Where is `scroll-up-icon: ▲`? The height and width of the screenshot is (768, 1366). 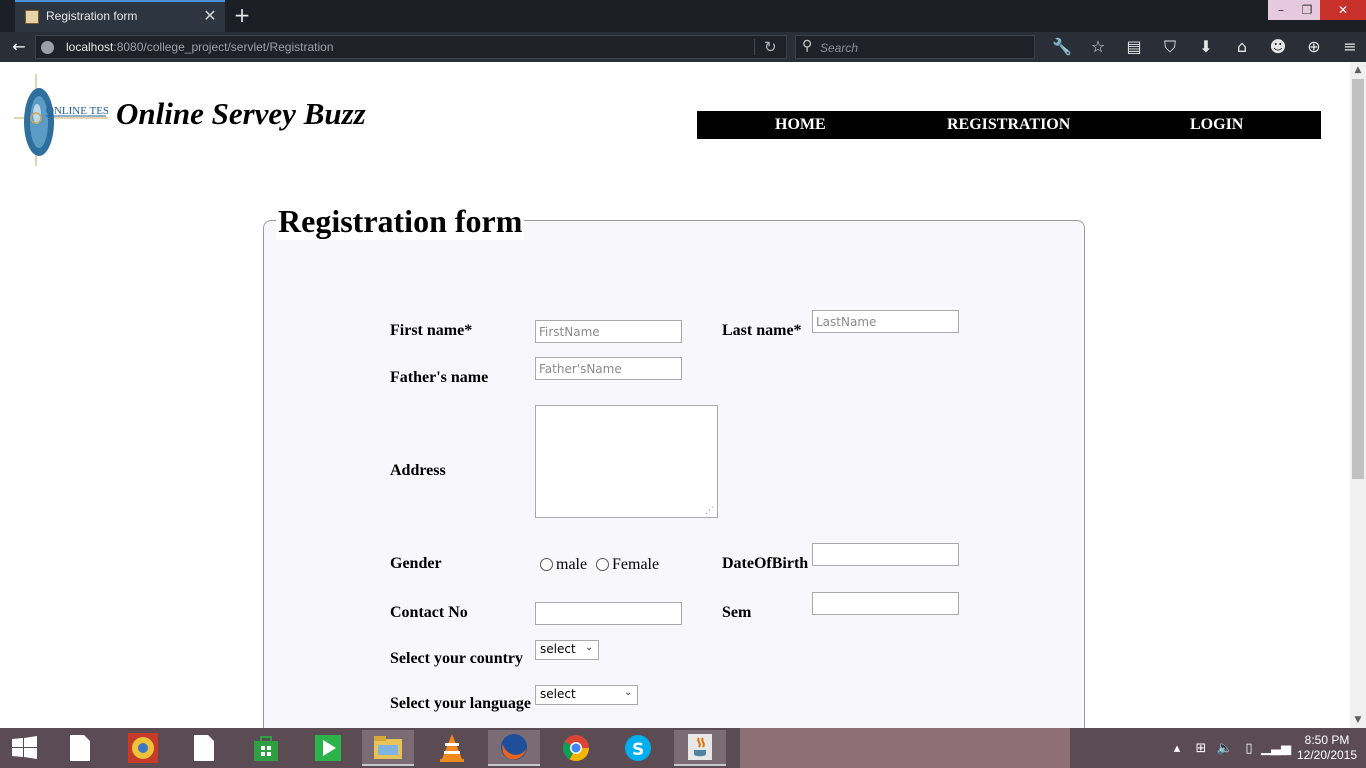 scroll-up-icon: ▲ is located at coordinates (1358, 70).